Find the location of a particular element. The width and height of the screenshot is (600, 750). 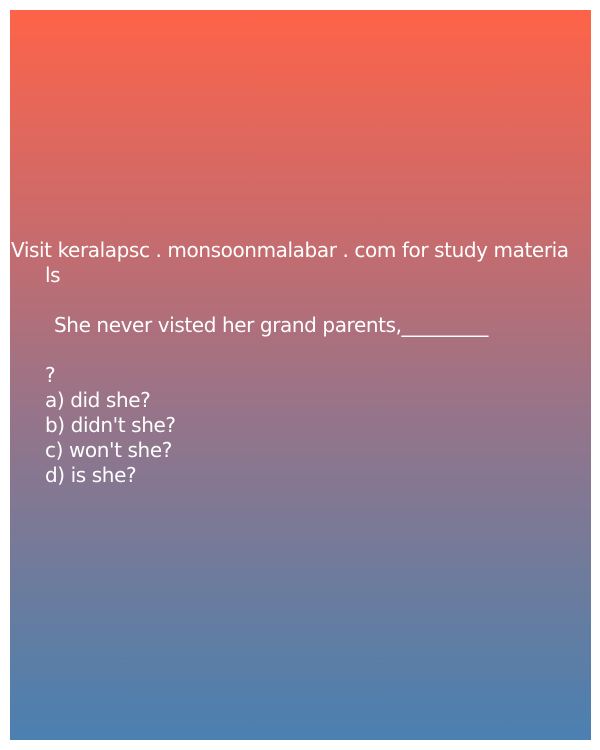

promo-line-2: ls is located at coordinates (53, 275).